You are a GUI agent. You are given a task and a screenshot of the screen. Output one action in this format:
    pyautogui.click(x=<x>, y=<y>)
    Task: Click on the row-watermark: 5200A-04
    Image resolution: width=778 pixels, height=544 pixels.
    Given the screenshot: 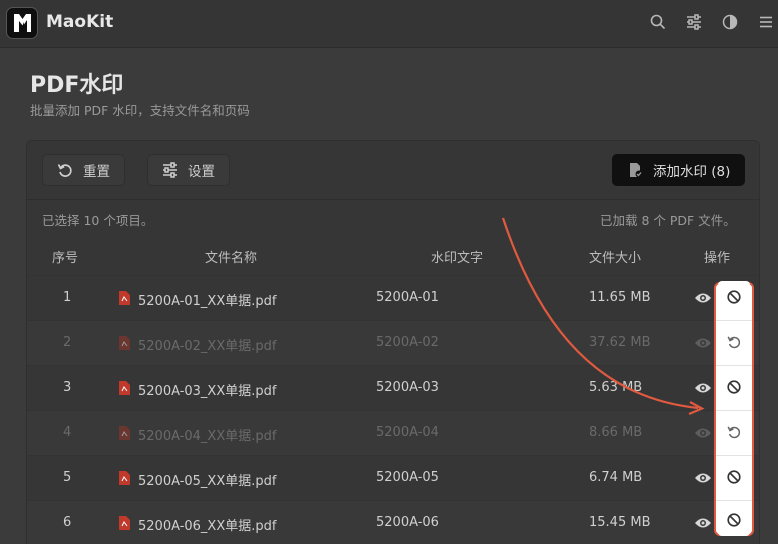 What is the action you would take?
    pyautogui.click(x=407, y=432)
    